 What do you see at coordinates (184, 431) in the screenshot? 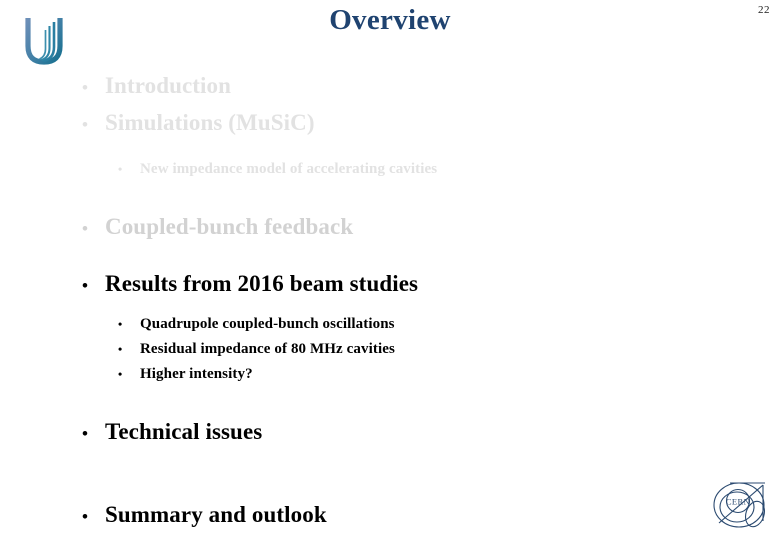
I see `outline-item-label: Technical issues` at bounding box center [184, 431].